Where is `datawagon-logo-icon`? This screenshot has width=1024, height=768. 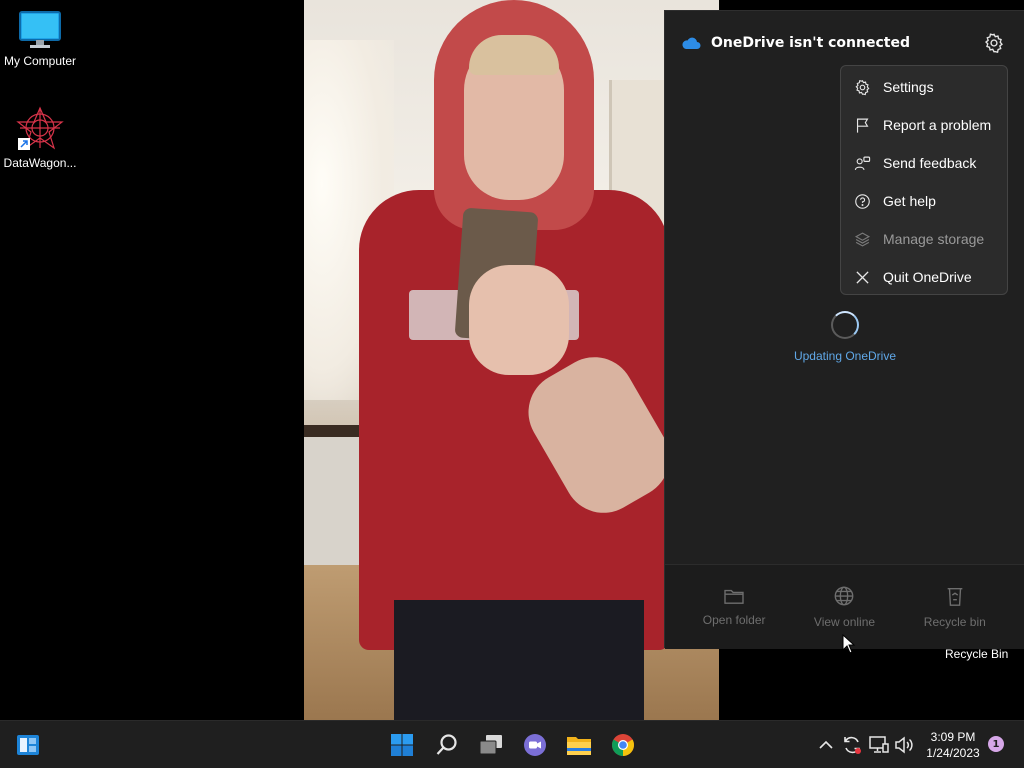 datawagon-logo-icon is located at coordinates (40, 128).